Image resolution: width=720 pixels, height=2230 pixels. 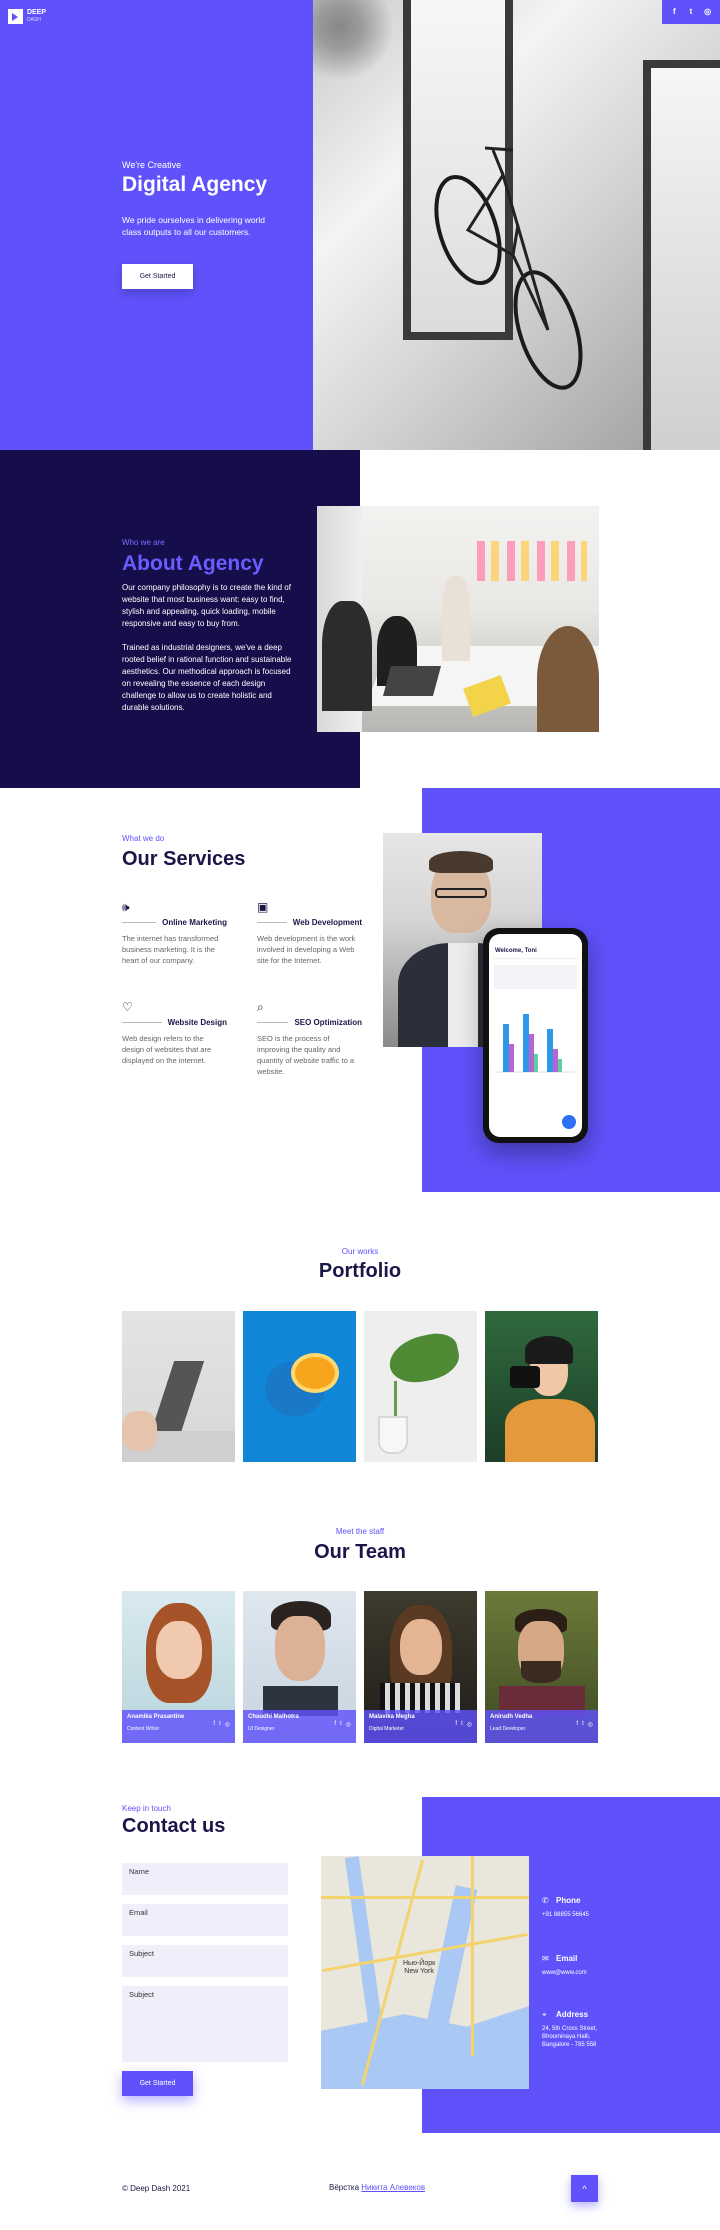 What do you see at coordinates (127, 1007) in the screenshot?
I see `heart-icon: ♡` at bounding box center [127, 1007].